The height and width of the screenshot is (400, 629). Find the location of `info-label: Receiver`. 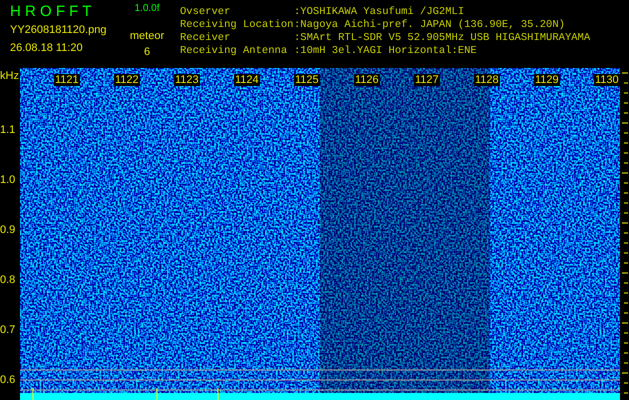

info-label: Receiver is located at coordinates (206, 38).